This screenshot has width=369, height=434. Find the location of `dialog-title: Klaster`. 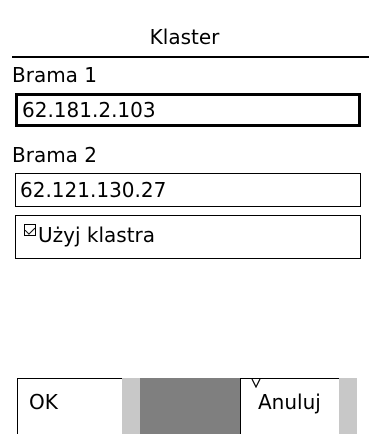

dialog-title: Klaster is located at coordinates (184, 37).